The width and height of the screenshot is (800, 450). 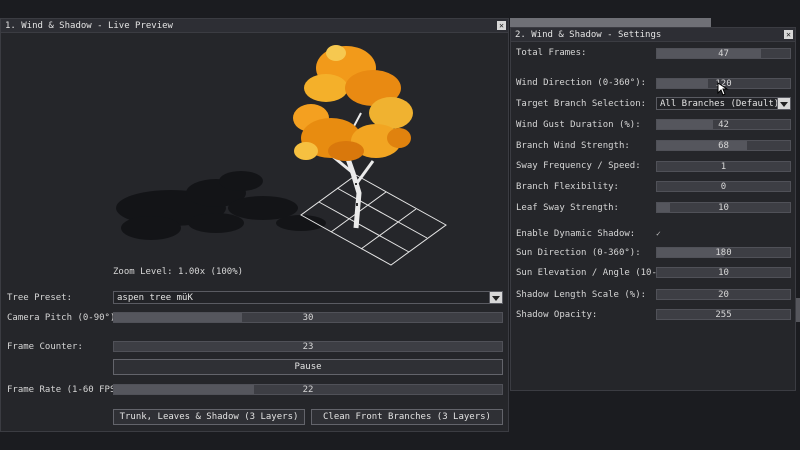 I want to click on preview-titlebar: 1. Wind & Shadow - Live Preview ✕, so click(x=254, y=26).